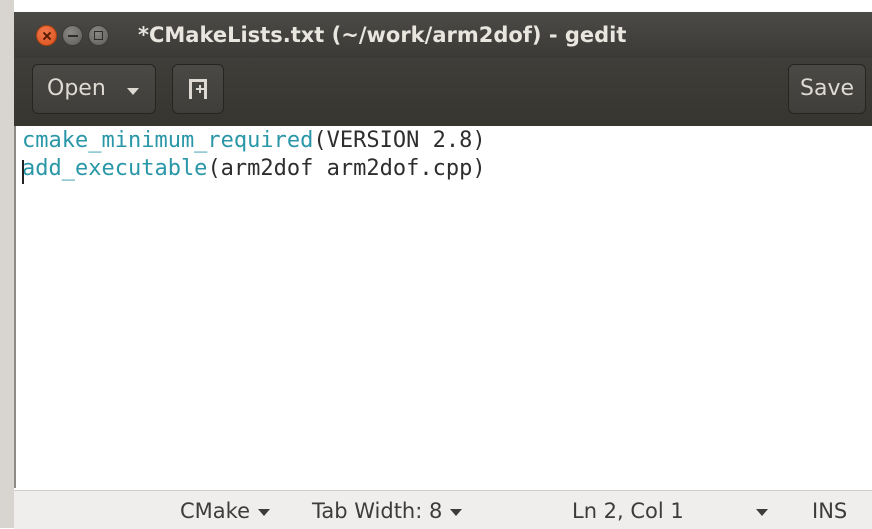 This screenshot has height=529, width=872. Describe the element at coordinates (443, 92) in the screenshot. I see `header-bar: Open Save` at that location.